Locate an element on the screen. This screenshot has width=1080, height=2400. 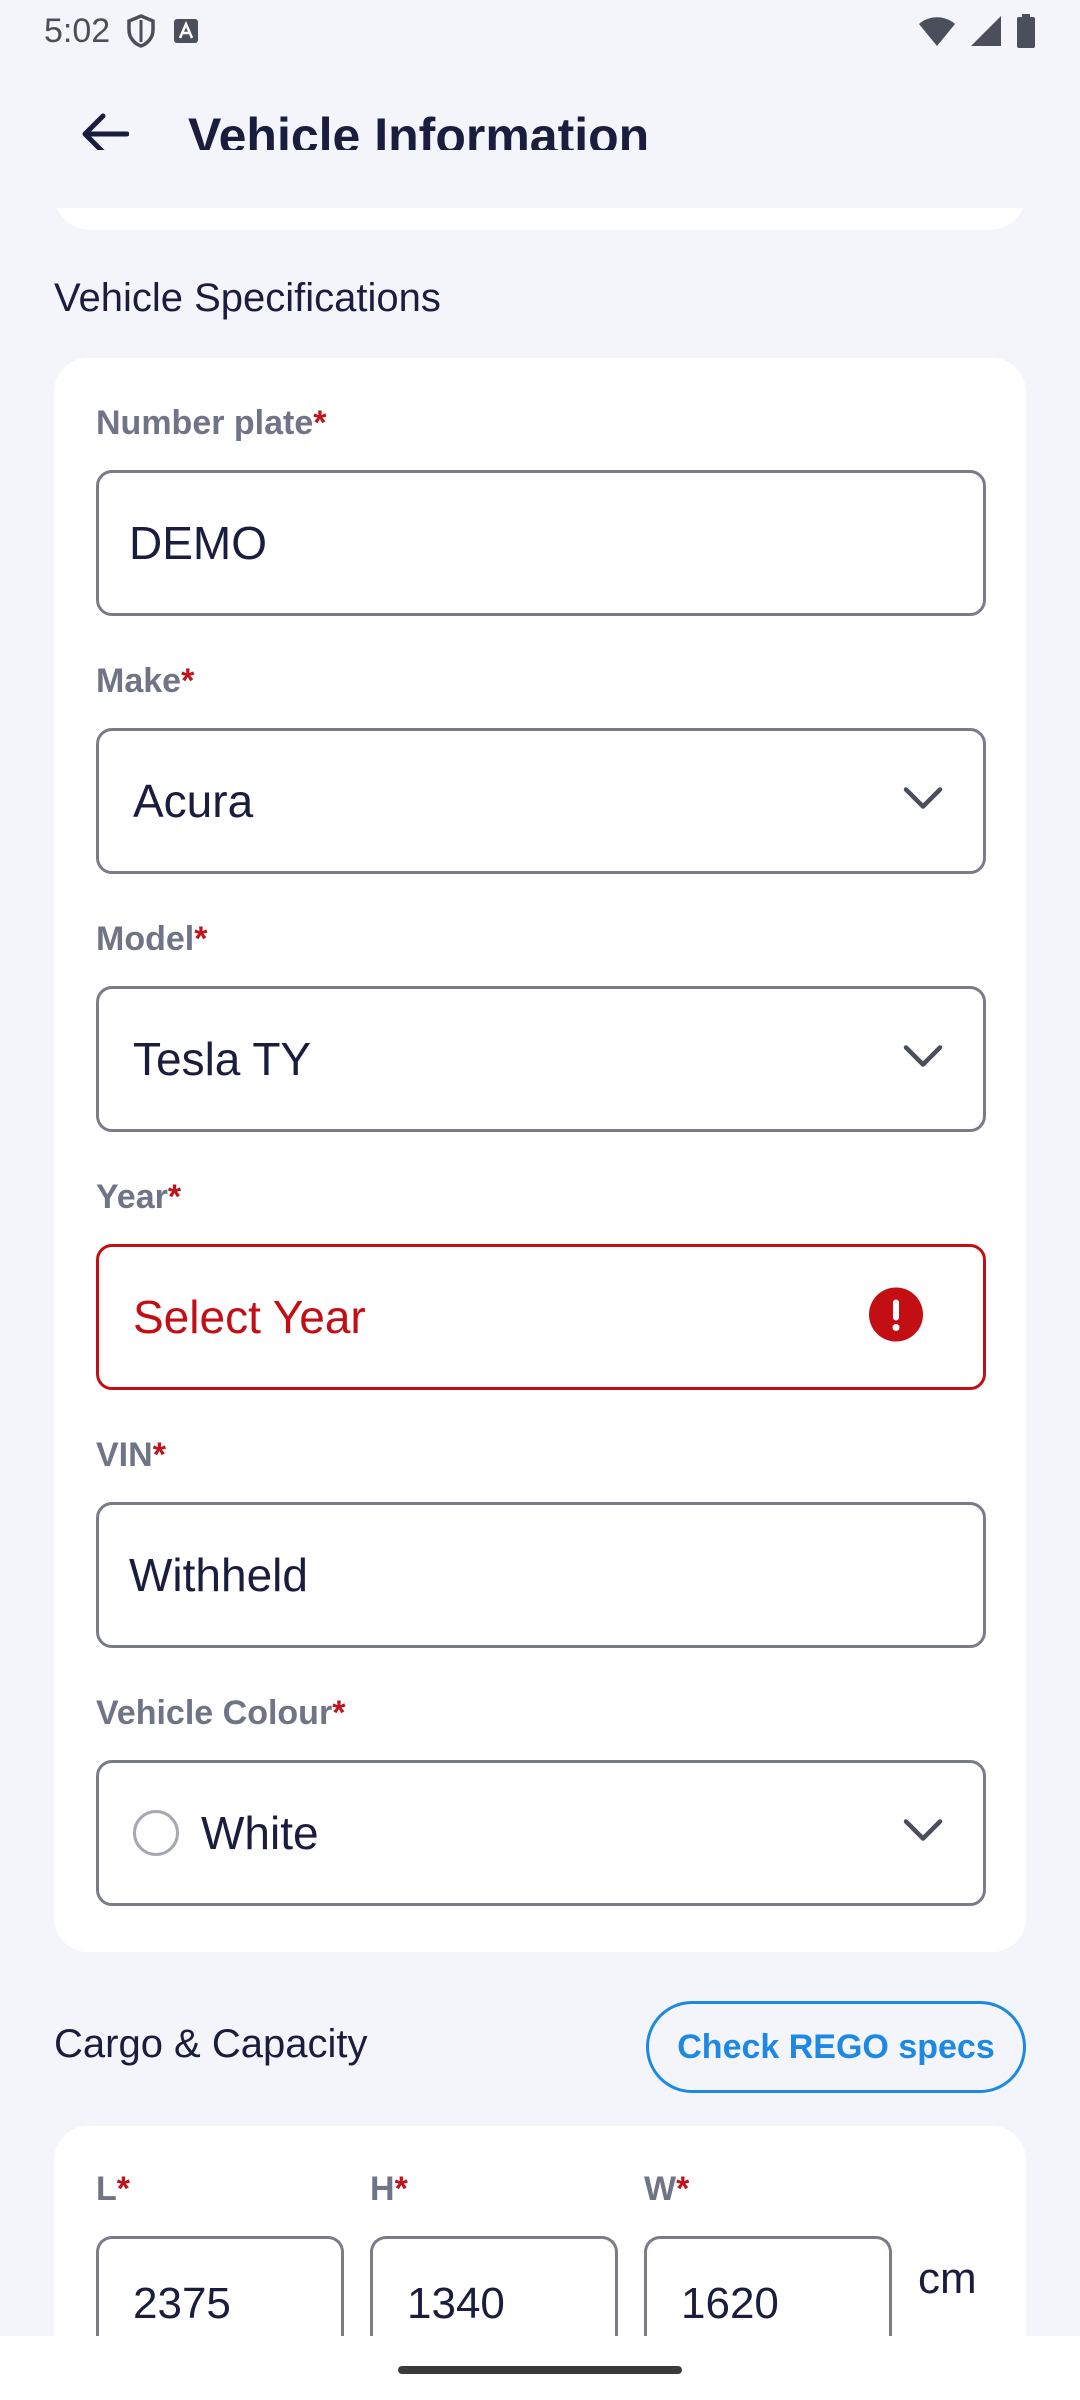
status-bar: 5:02 is located at coordinates (540, 31).